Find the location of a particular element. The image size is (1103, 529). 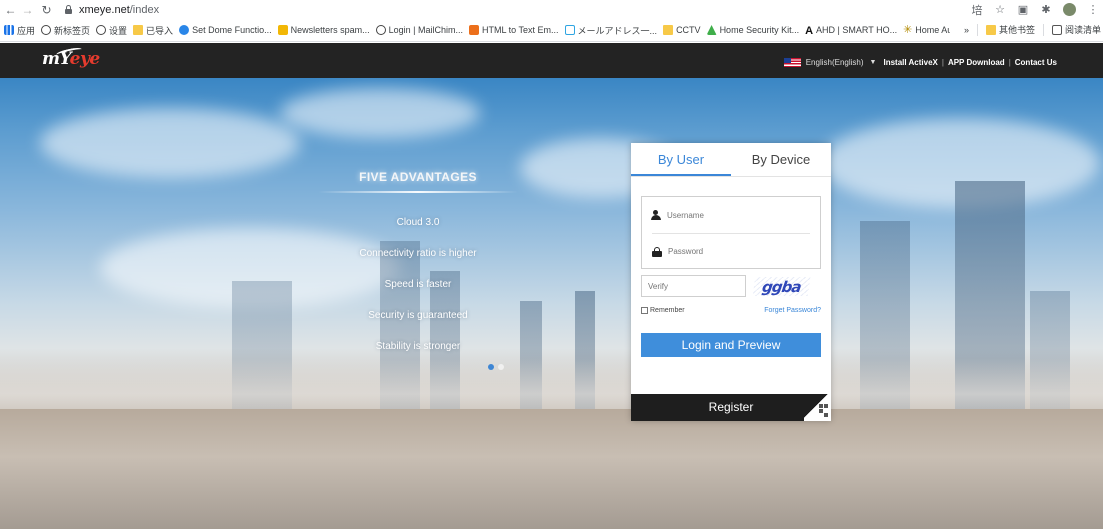

url-field: xmeye.net/index is located at coordinates (119, 10).